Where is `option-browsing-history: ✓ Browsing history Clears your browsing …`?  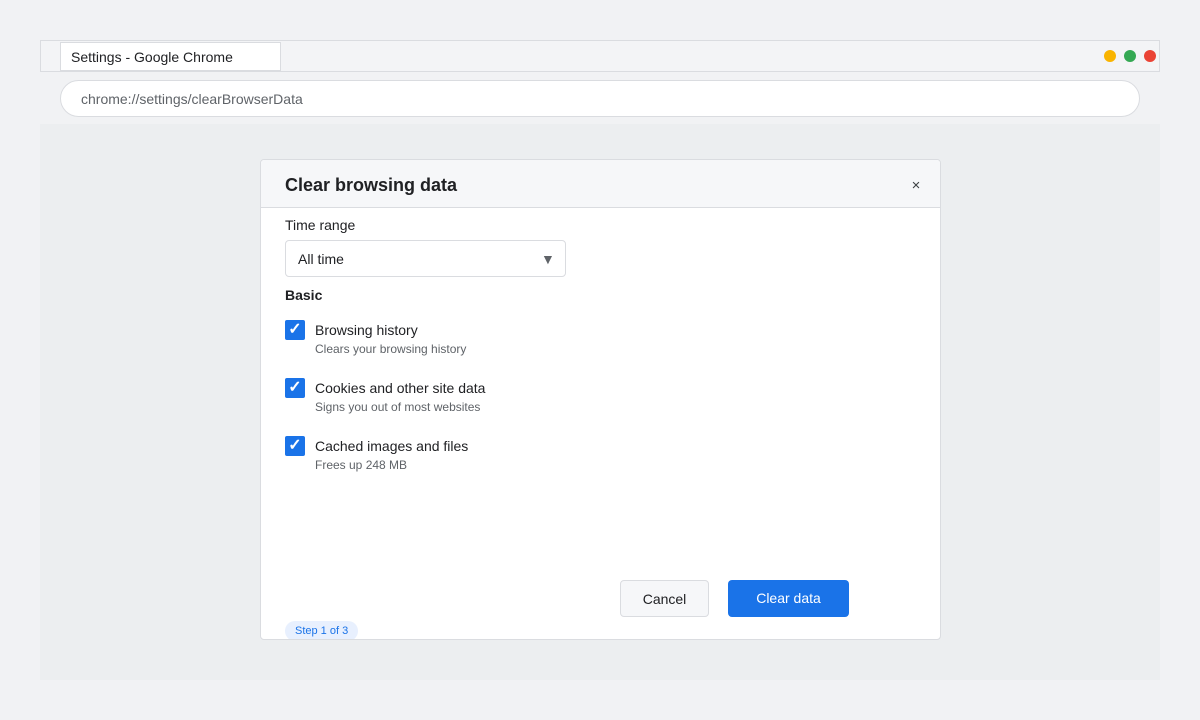
option-browsing-history: ✓ Browsing history Clears your browsing … is located at coordinates (485, 340).